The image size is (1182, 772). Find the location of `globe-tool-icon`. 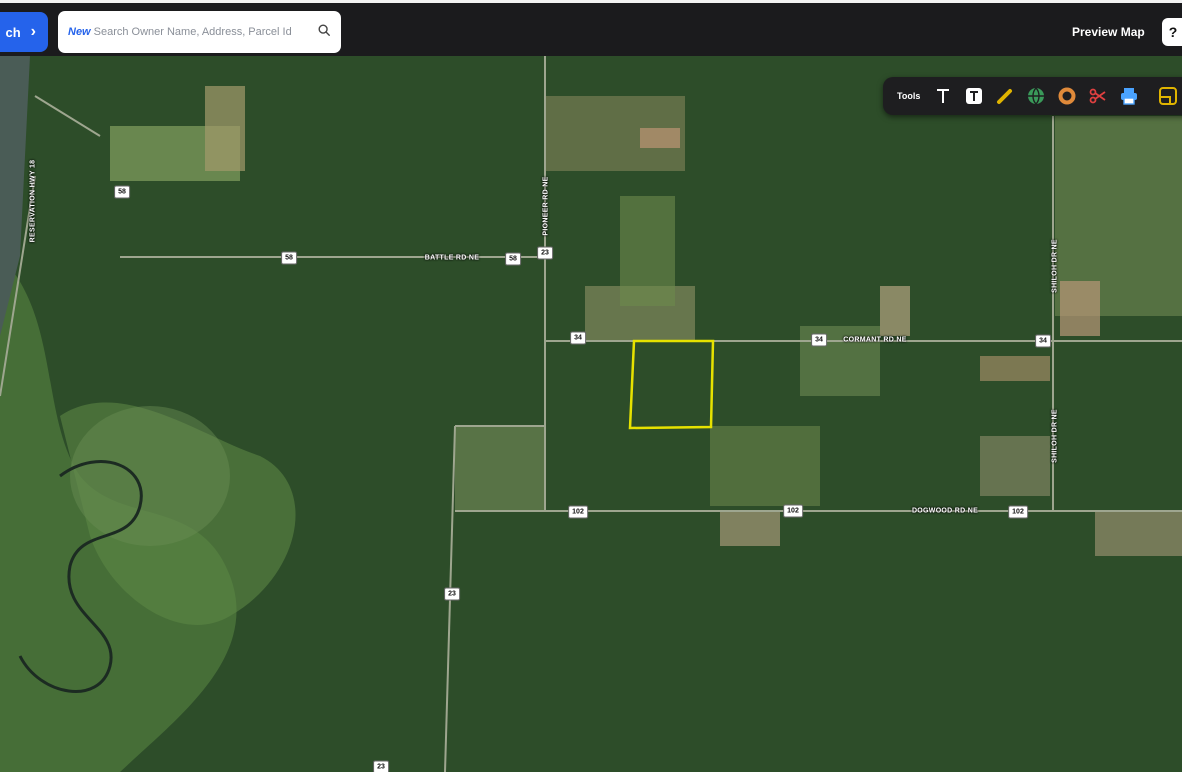

globe-tool-icon is located at coordinates (1036, 96).